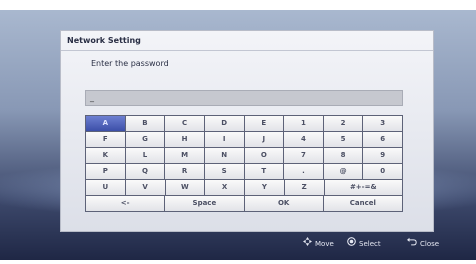  What do you see at coordinates (430, 244) in the screenshot?
I see `hint-close-label: Close` at bounding box center [430, 244].